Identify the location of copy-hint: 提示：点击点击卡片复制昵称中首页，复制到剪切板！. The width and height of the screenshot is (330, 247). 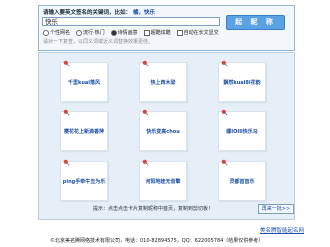
(153, 209).